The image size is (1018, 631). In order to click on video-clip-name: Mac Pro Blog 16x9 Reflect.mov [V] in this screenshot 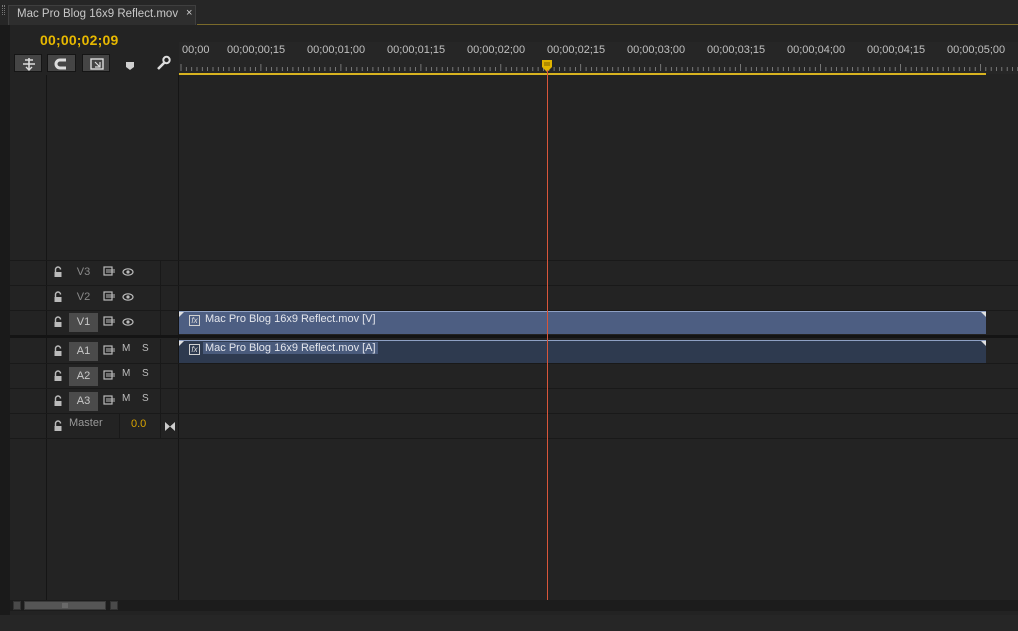, I will do `click(290, 319)`.